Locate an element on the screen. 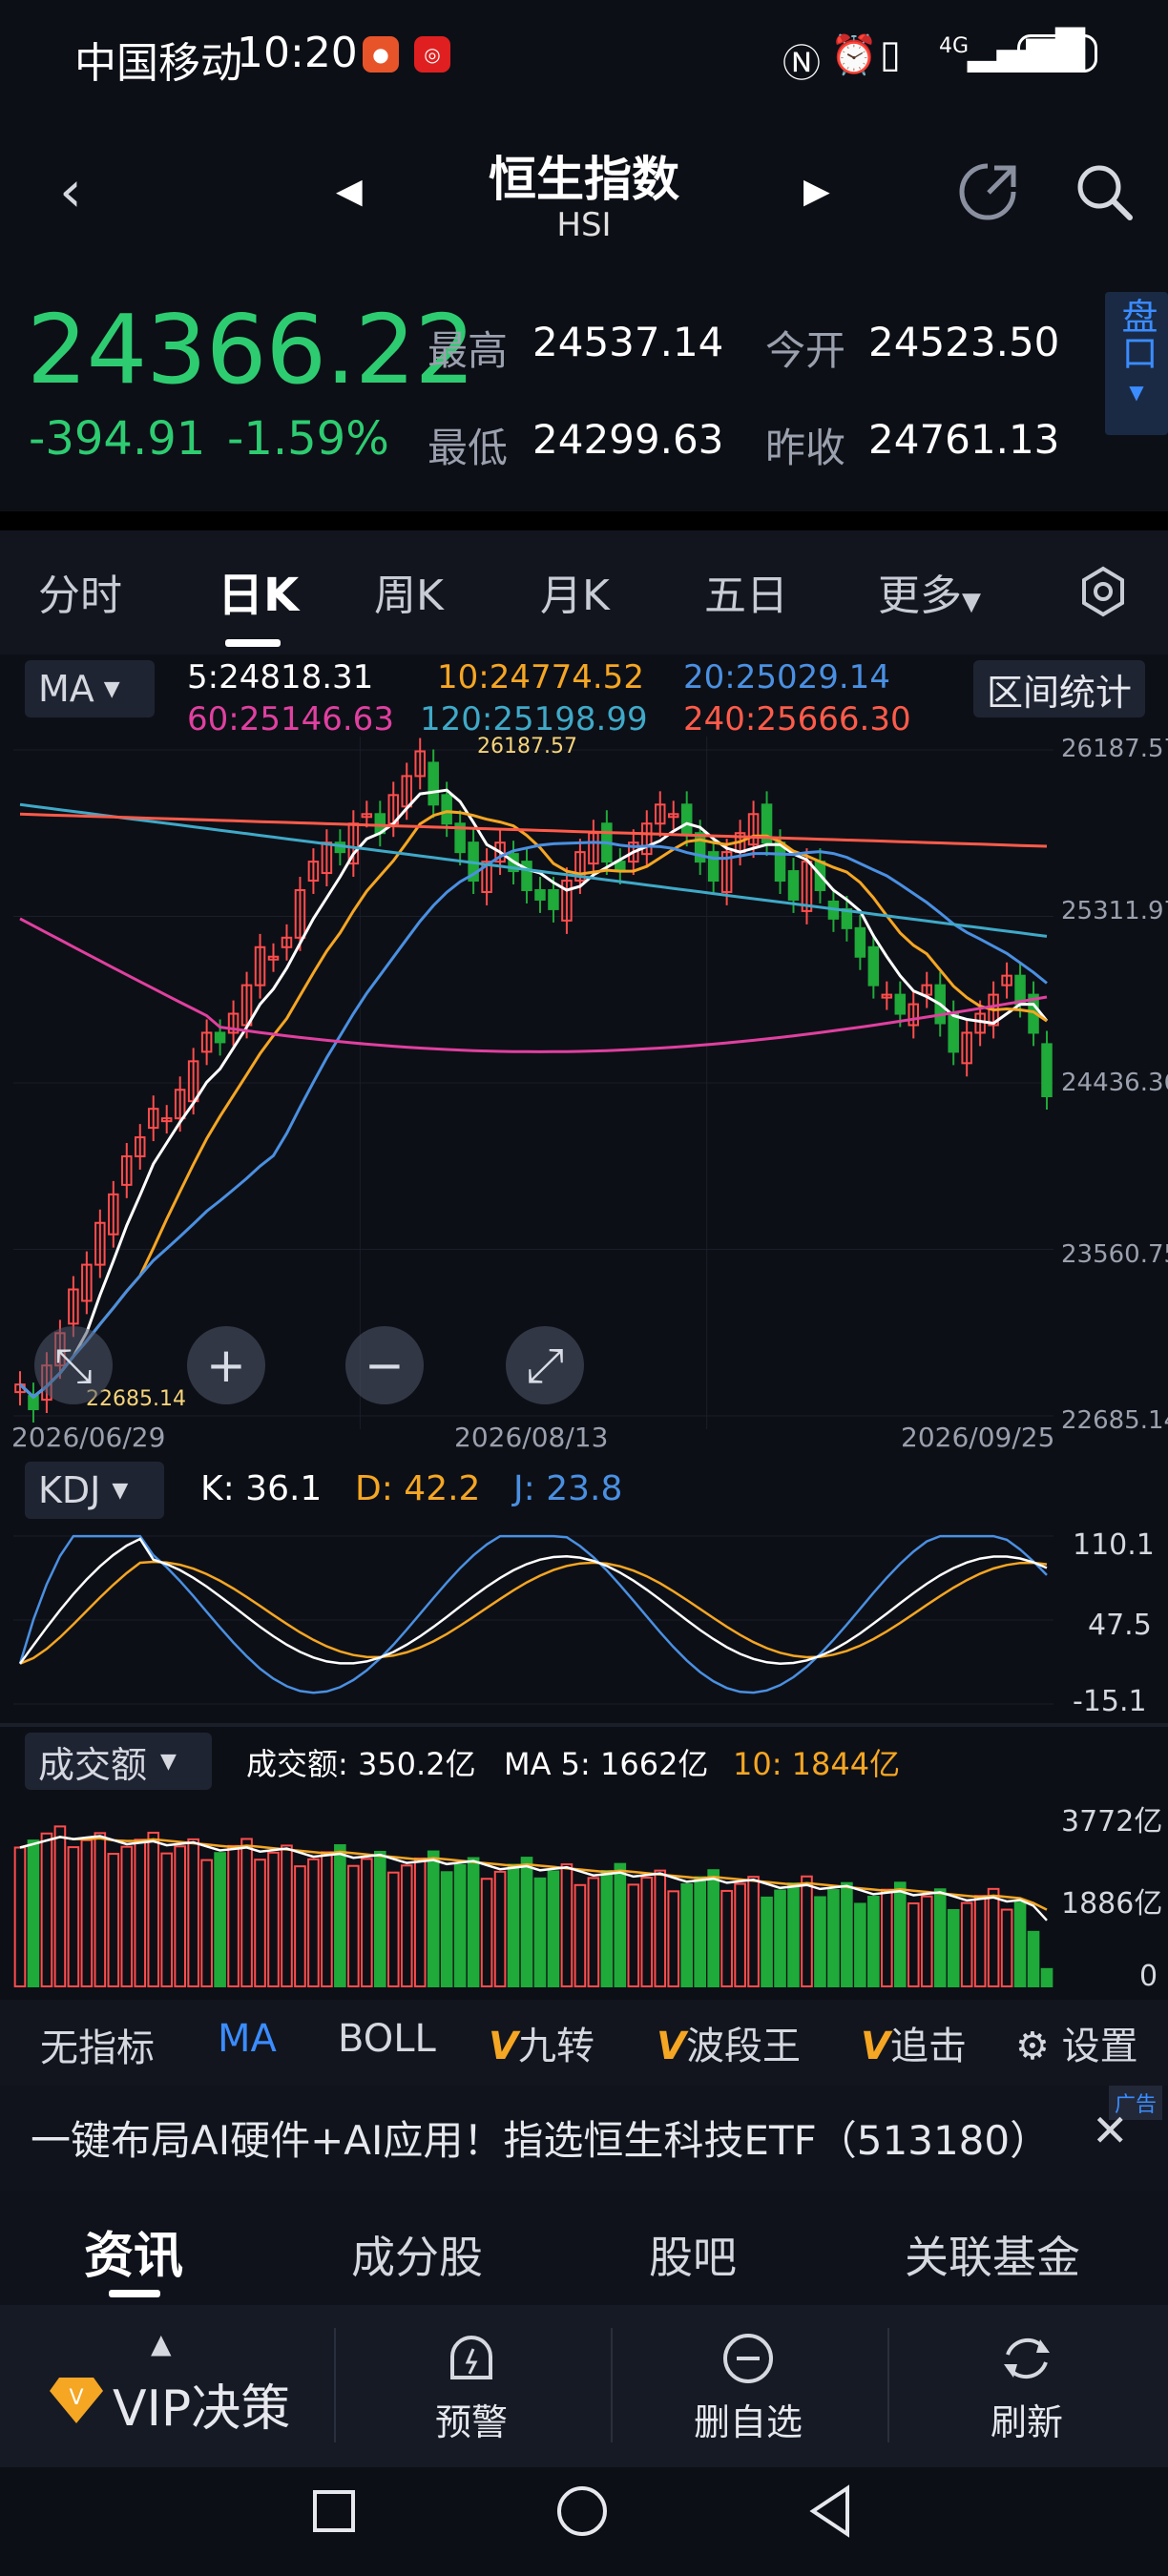  tab-fenshi: 分时 is located at coordinates (80, 591).